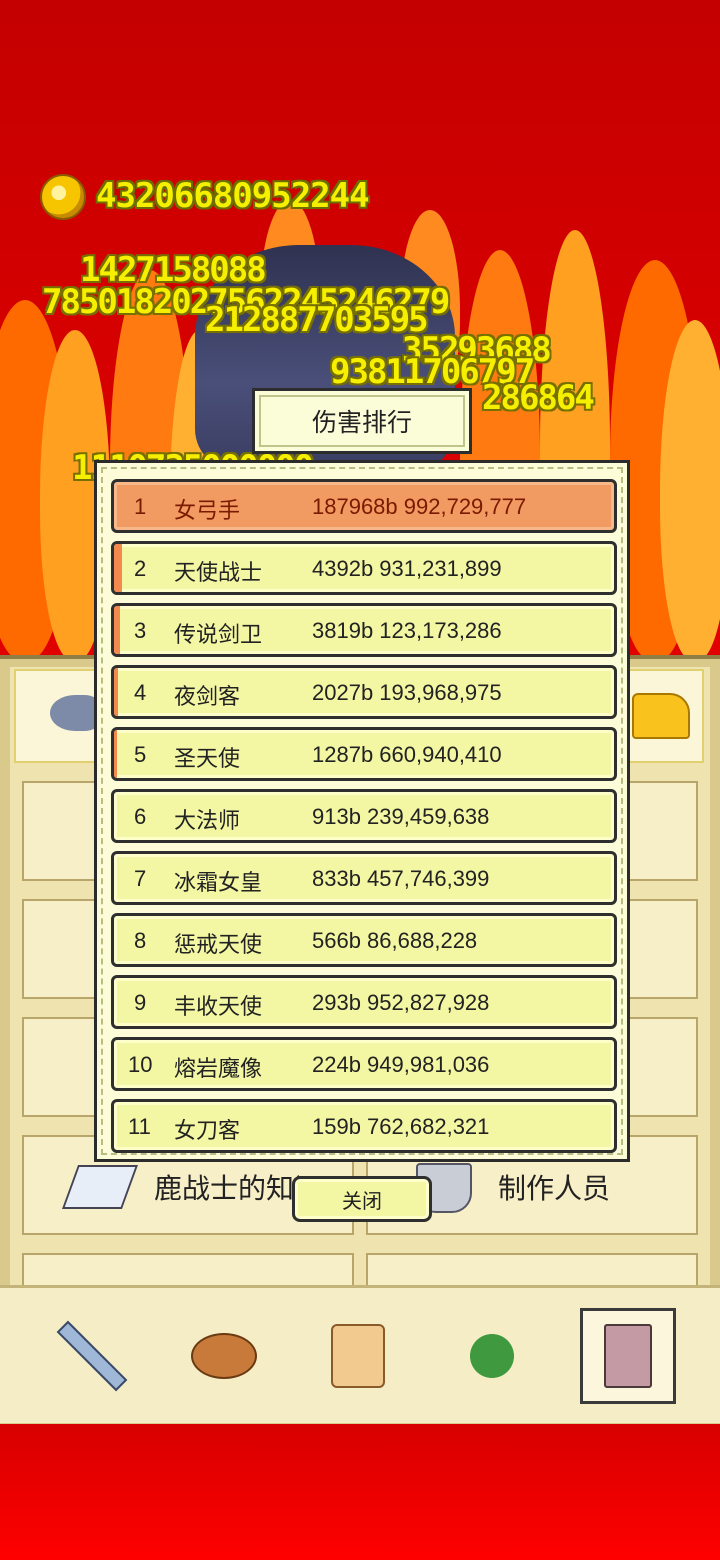 The image size is (720, 1560). Describe the element at coordinates (401, 1002) in the screenshot. I see `damage-value: 293b 952,827,928` at that location.